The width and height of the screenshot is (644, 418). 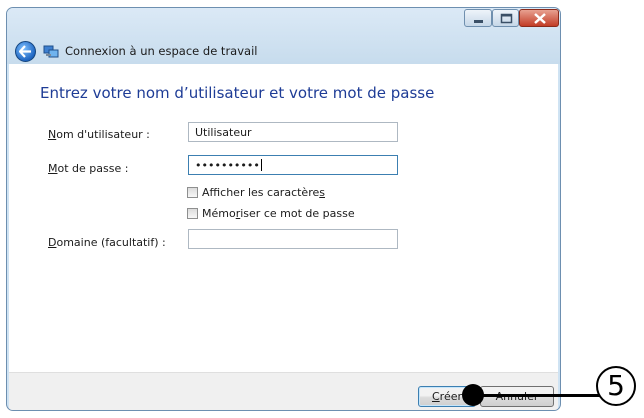 I want to click on callout-line, so click(x=535, y=395).